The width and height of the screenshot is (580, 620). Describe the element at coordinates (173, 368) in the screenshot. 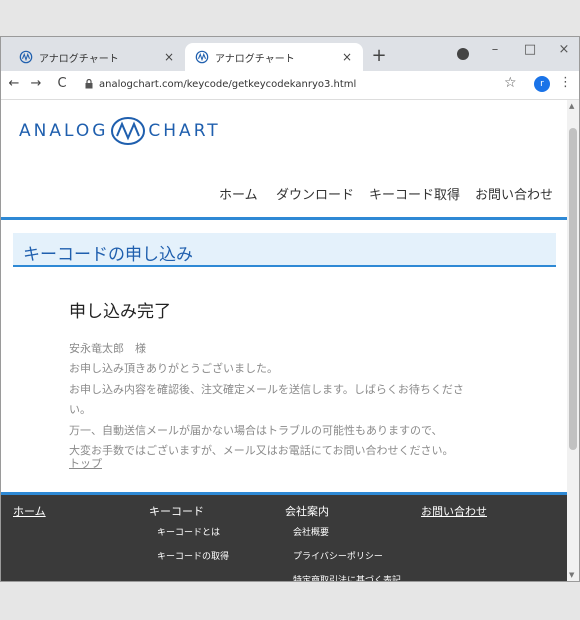

I see `message-line: お申し込み頂きありがとうございました。` at that location.